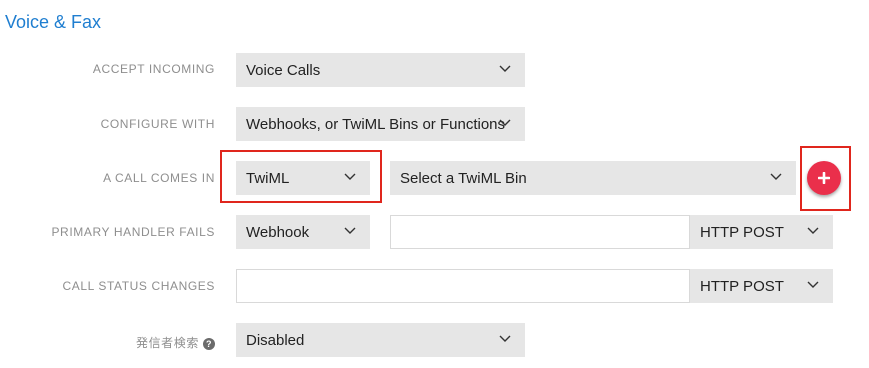 Image resolution: width=869 pixels, height=368 pixels. Describe the element at coordinates (825, 178) in the screenshot. I see `highlight-box-add` at that location.